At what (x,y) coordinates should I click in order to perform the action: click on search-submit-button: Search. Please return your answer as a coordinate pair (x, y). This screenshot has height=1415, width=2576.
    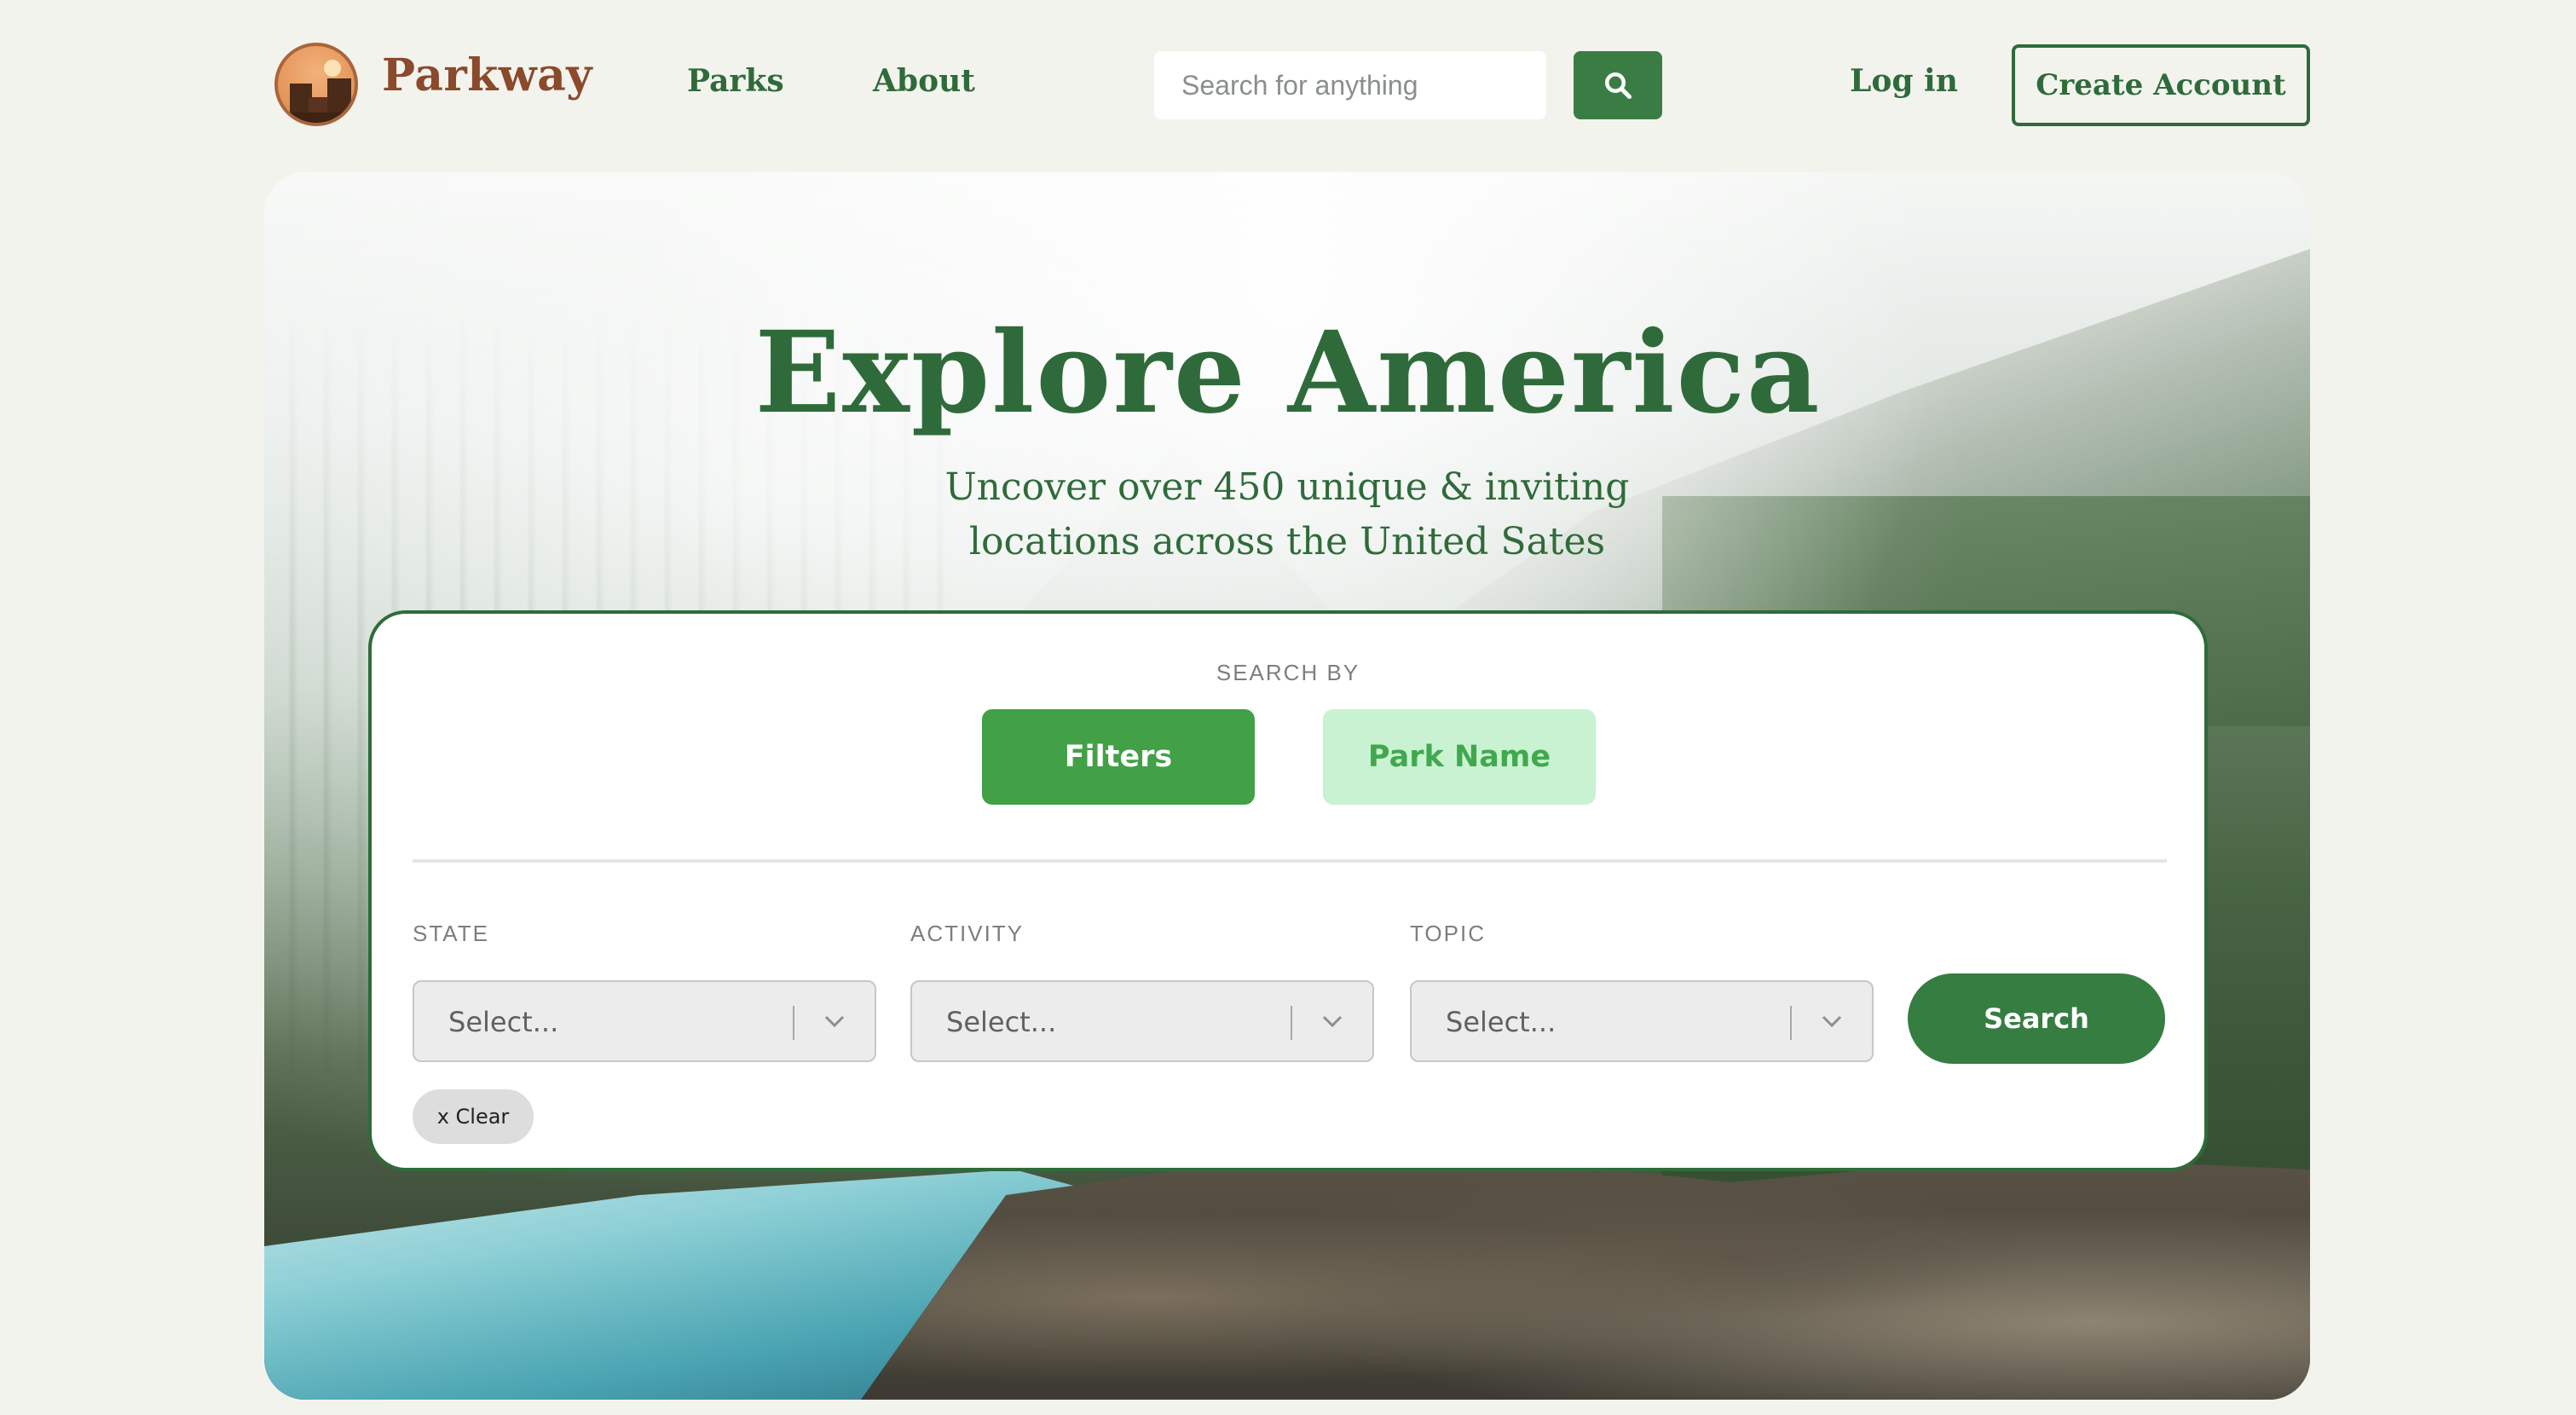
    Looking at the image, I should click on (2036, 1018).